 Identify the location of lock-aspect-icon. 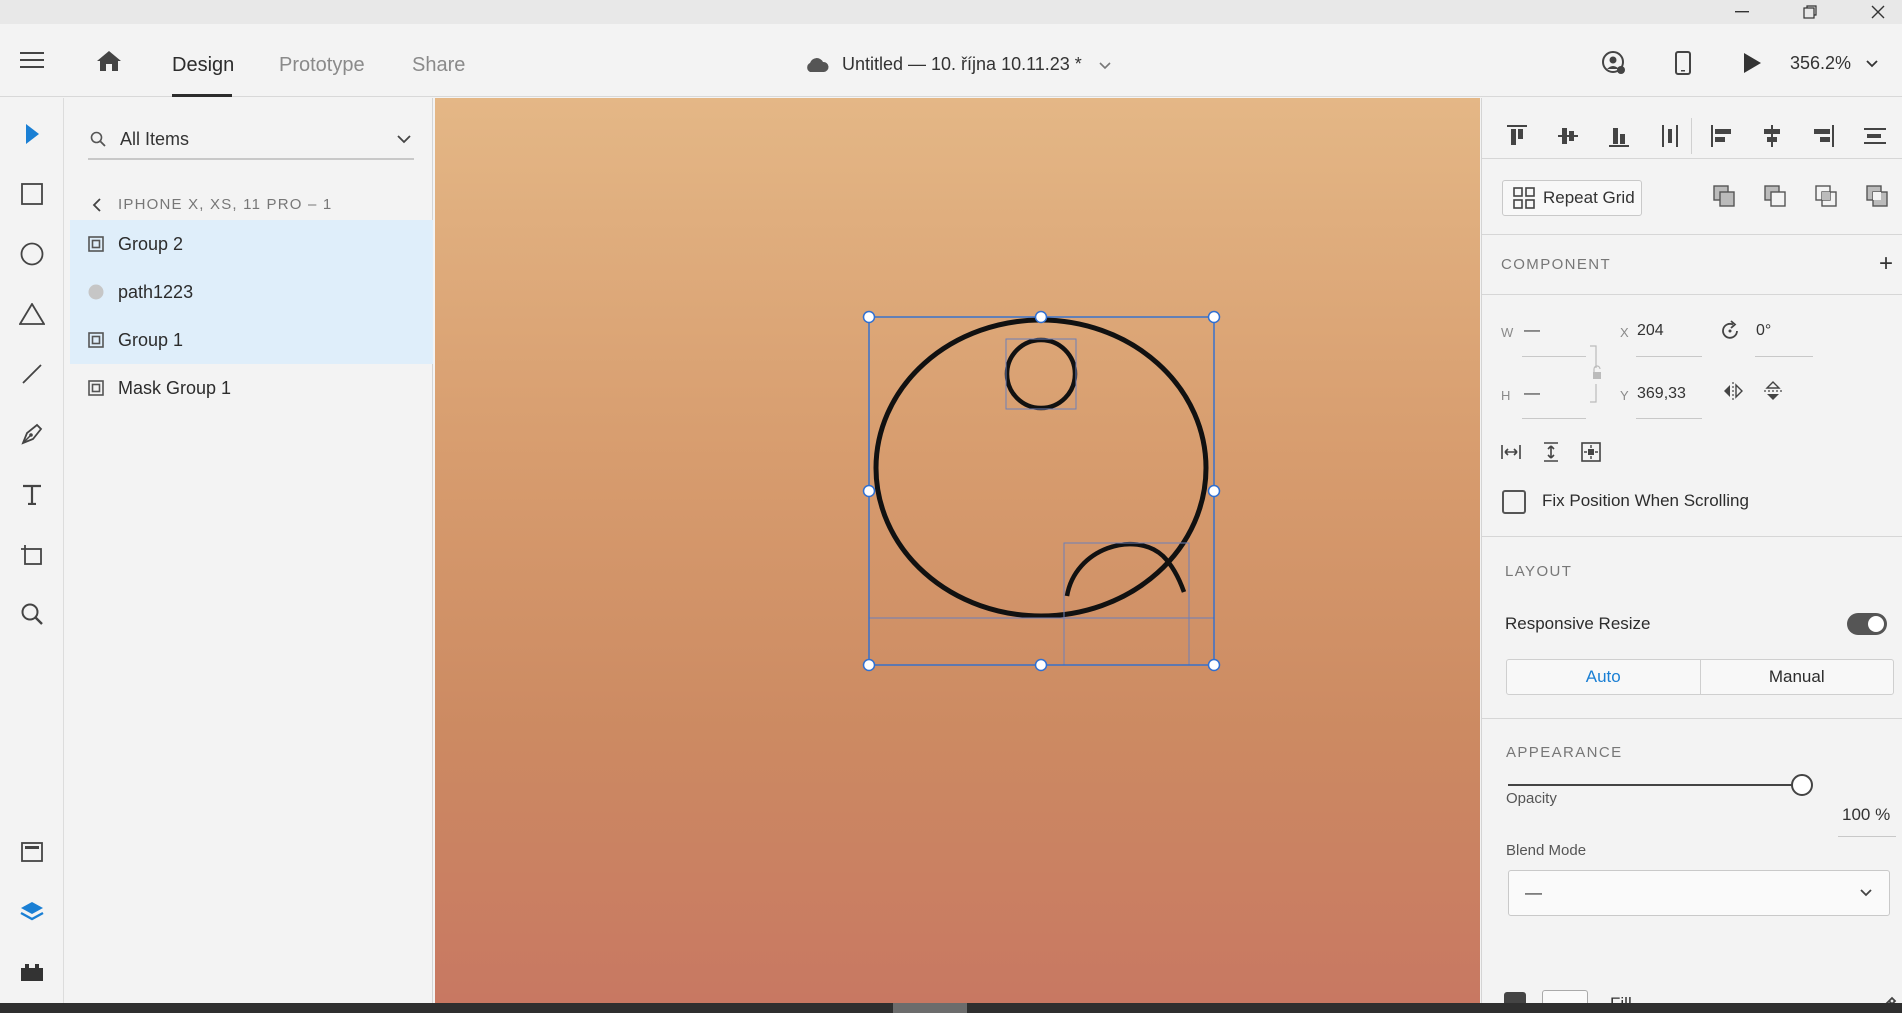
(1595, 374).